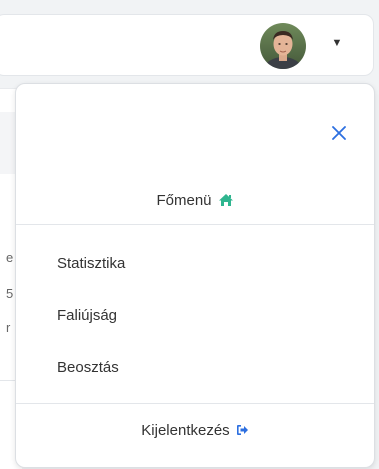 Image resolution: width=379 pixels, height=469 pixels. I want to click on menu-item-beosztas: Beosztás, so click(88, 368).